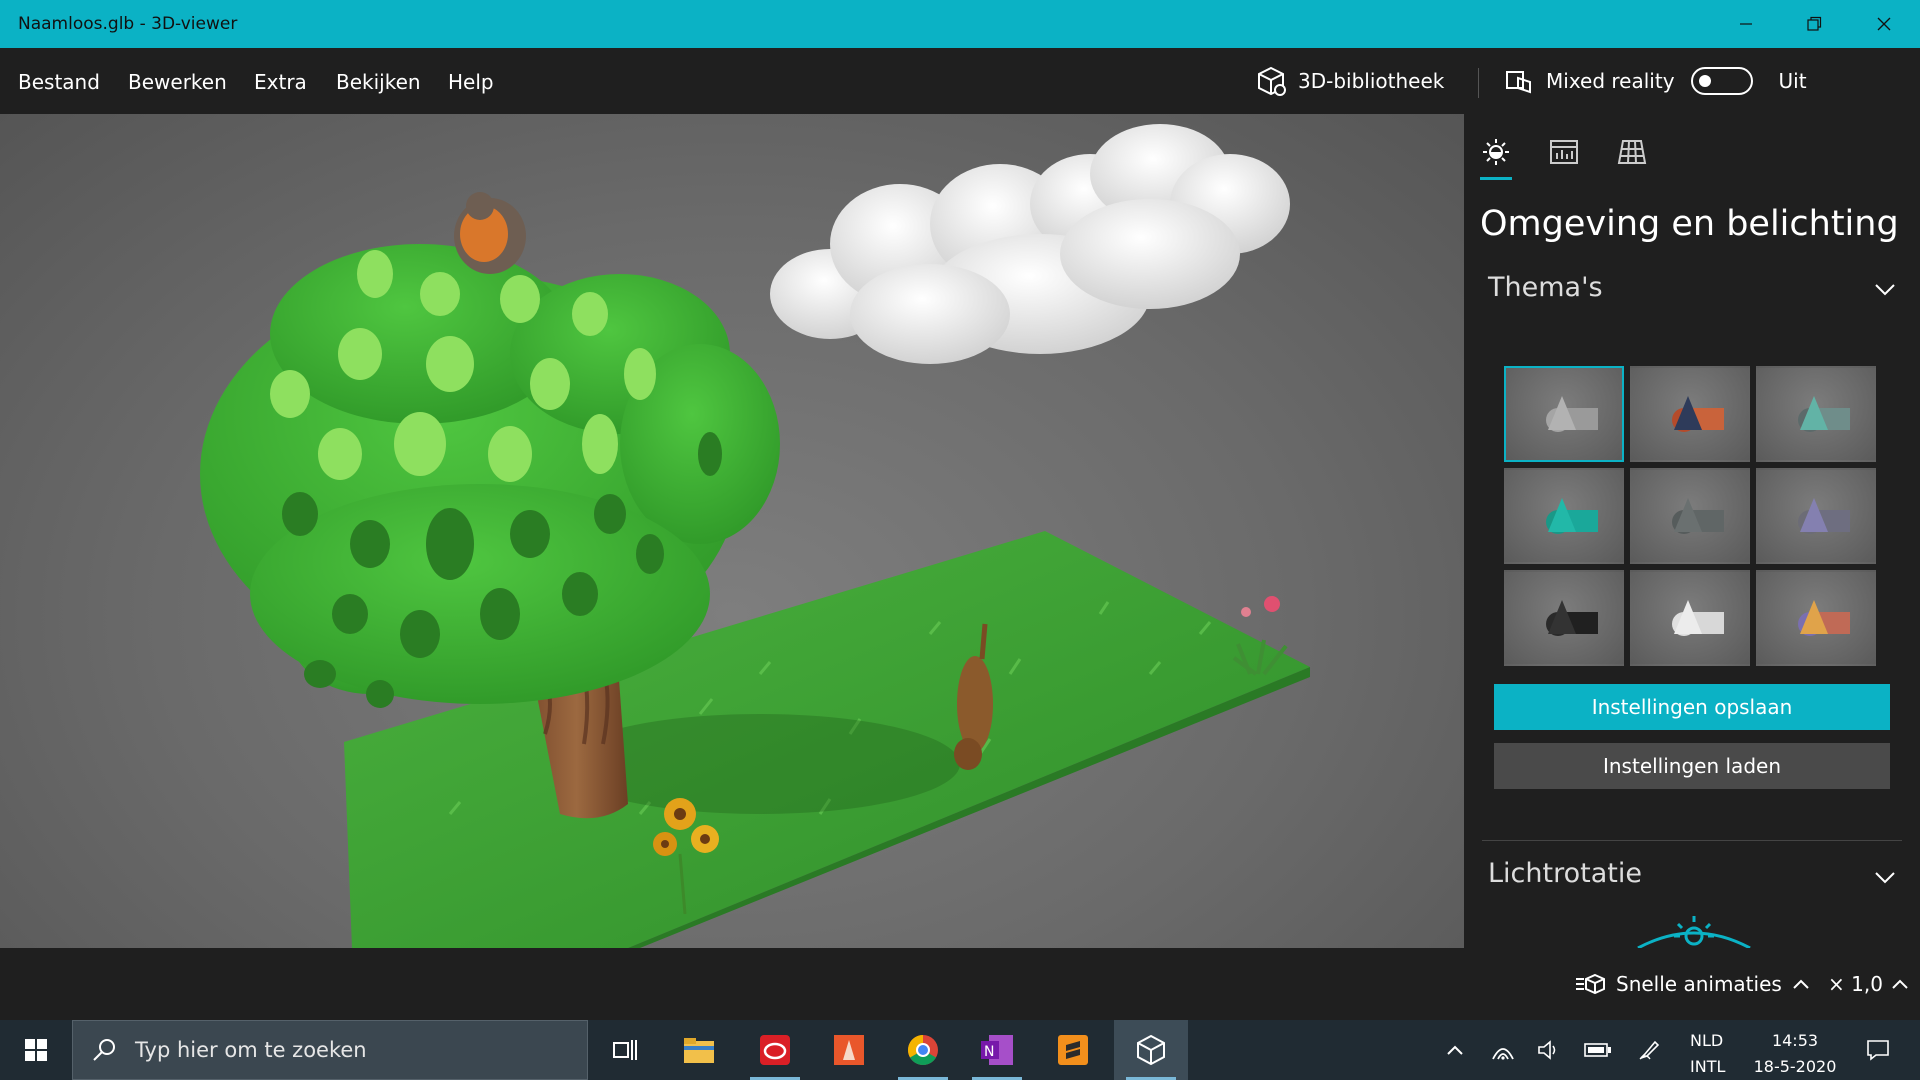  I want to click on save-settings-button: Instellingen opslaan, so click(1692, 707).